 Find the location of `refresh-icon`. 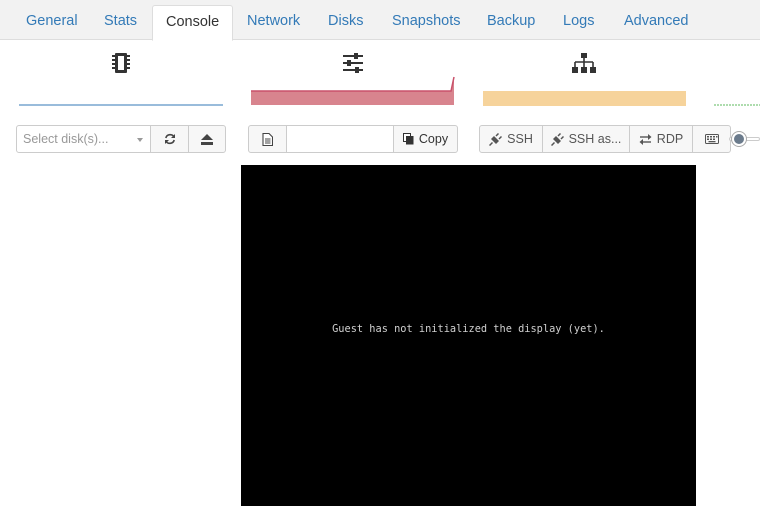

refresh-icon is located at coordinates (169, 139).